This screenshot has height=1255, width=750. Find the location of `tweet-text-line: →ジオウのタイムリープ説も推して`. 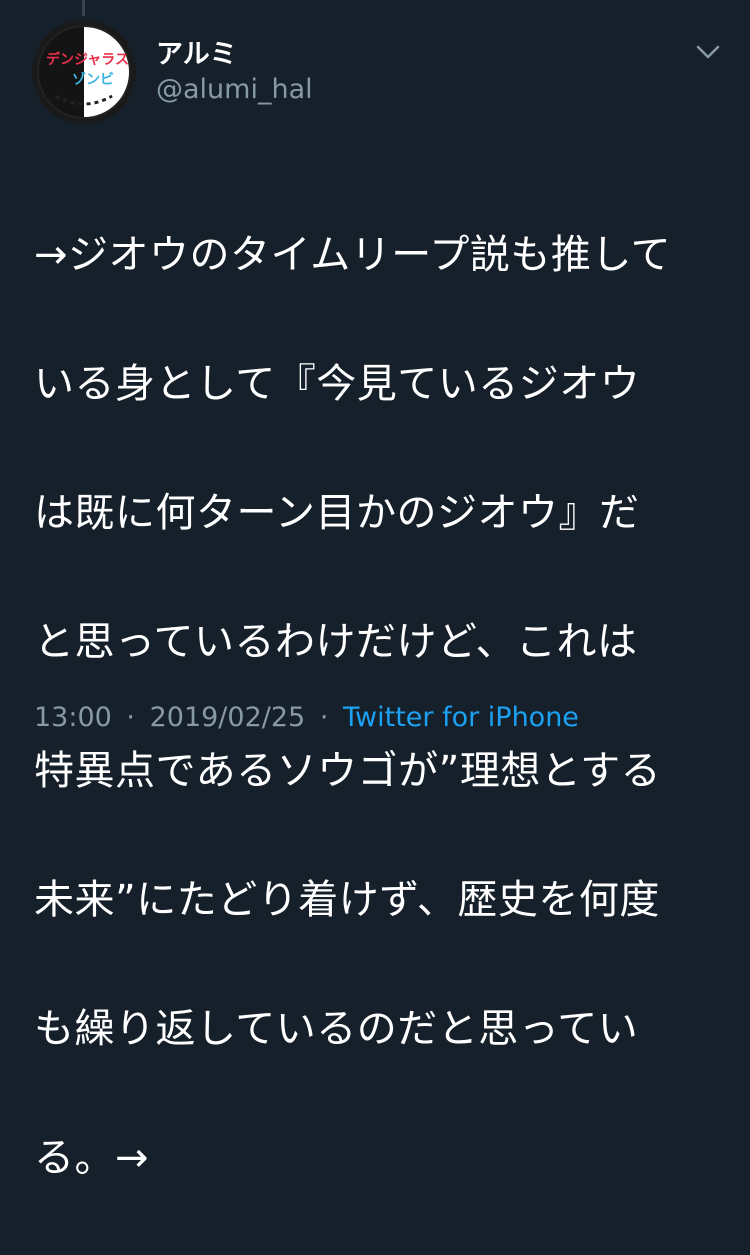

tweet-text-line: →ジオウのタイムリープ説も推して is located at coordinates (353, 254).